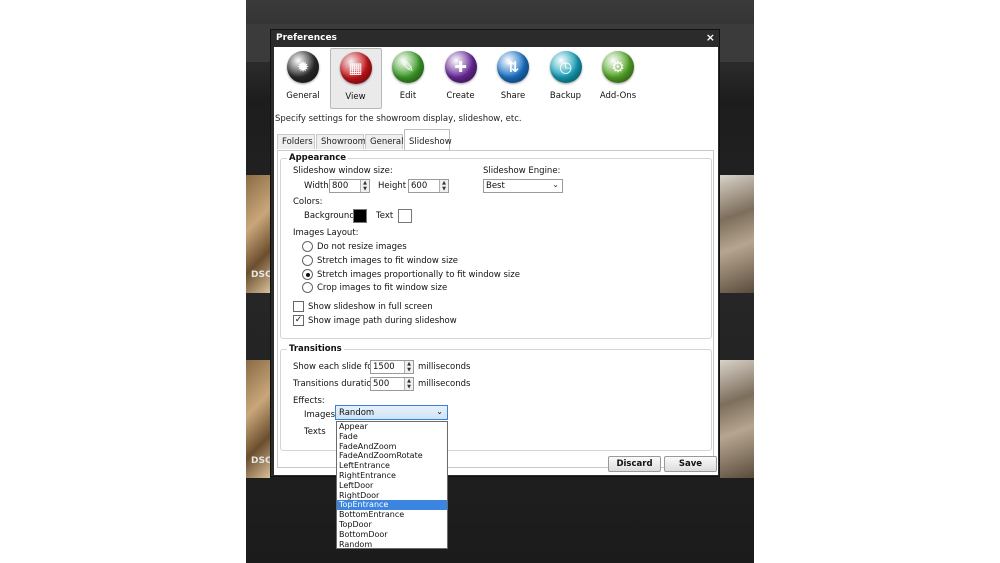 The width and height of the screenshot is (1000, 563). What do you see at coordinates (384, 141) in the screenshot?
I see `tab-general: General` at bounding box center [384, 141].